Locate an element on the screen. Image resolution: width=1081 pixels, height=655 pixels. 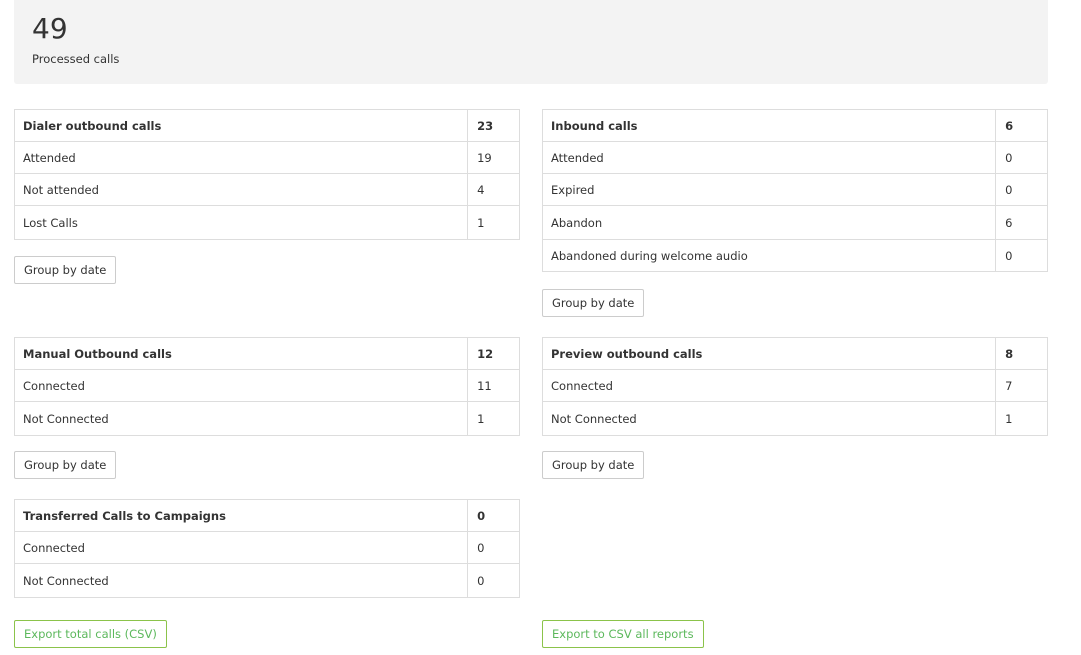
processed-calls-label: Processed calls is located at coordinates (76, 59).